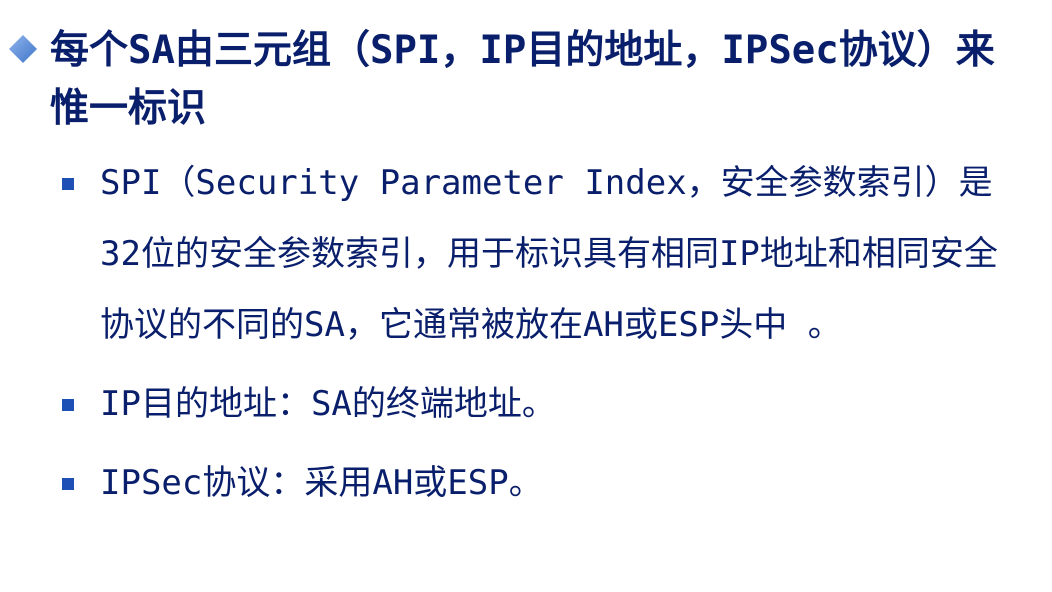  Describe the element at coordinates (321, 483) in the screenshot. I see `bullet-text: IPSec协议：采用AH或ESP。` at that location.